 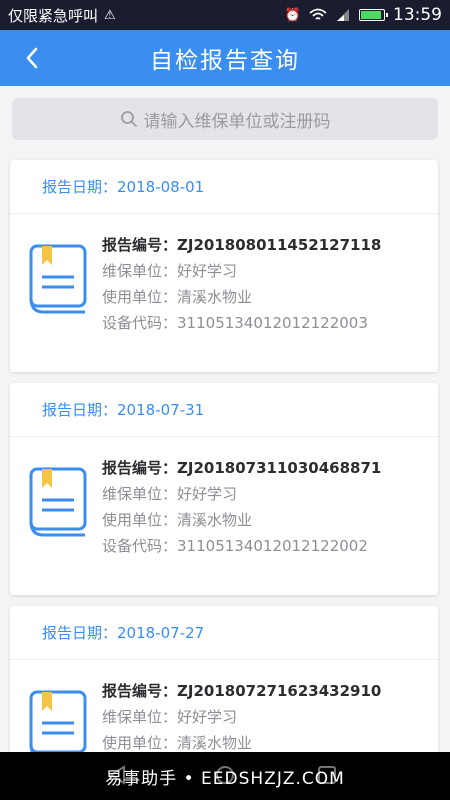 I want to click on report-number-row: 报告编号：ZJ201807271623432910, so click(x=241, y=691).